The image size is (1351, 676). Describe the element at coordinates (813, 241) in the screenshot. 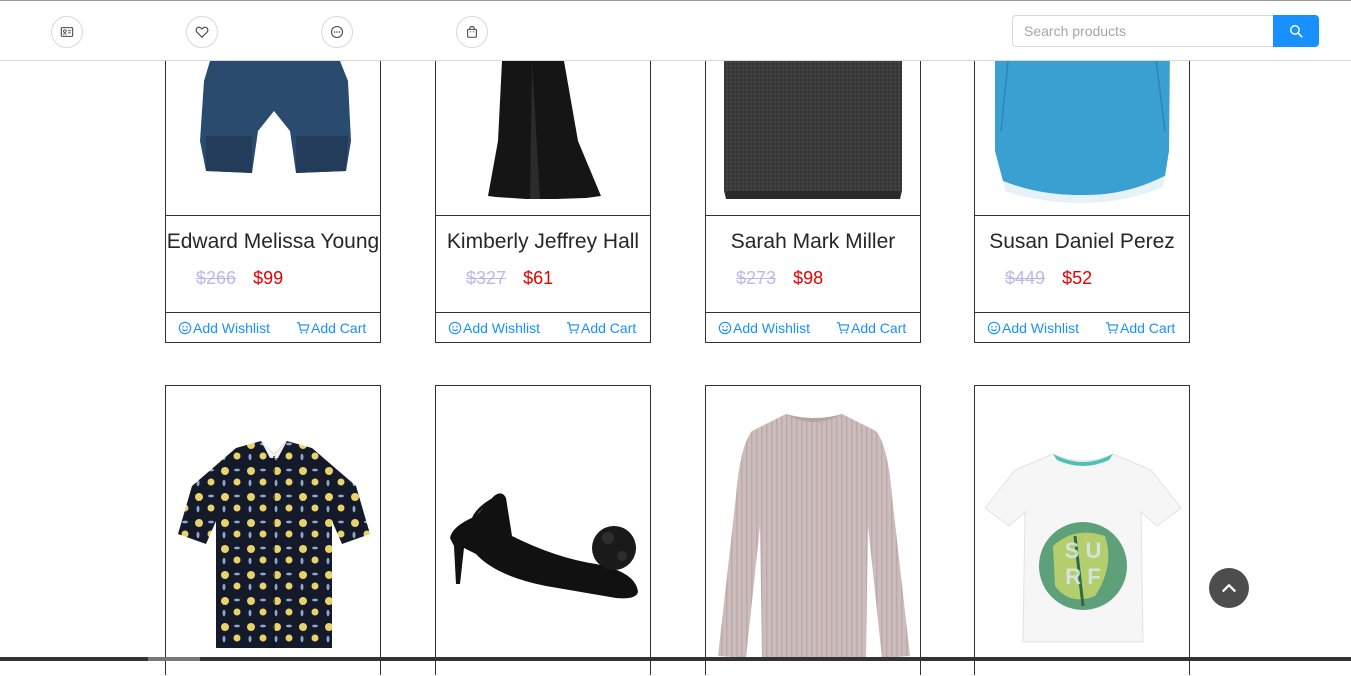

I see `product-name: Sarah Mark Miller` at that location.